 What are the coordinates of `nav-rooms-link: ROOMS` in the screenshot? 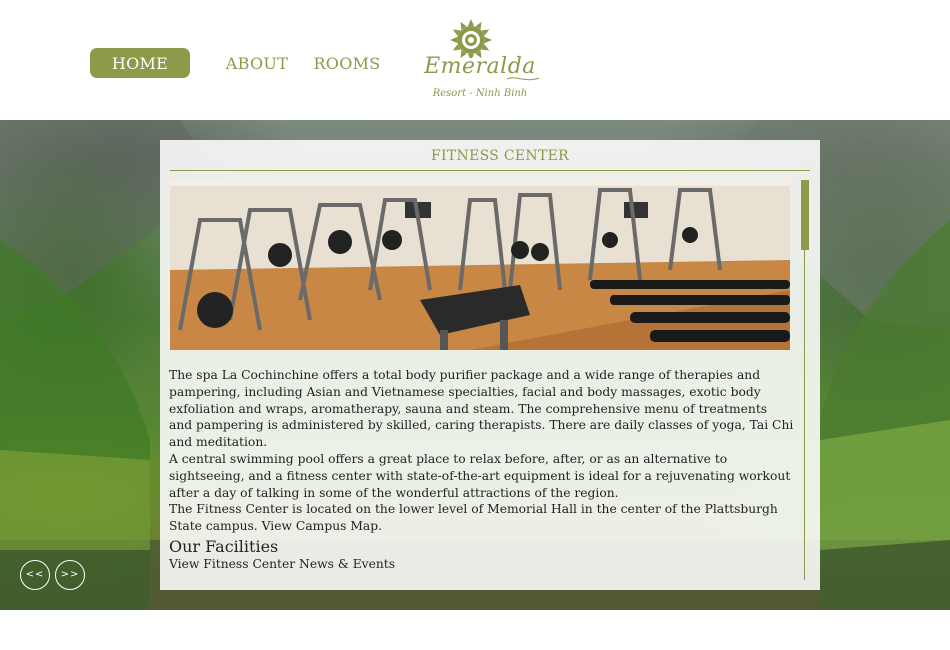 It's located at (347, 63).